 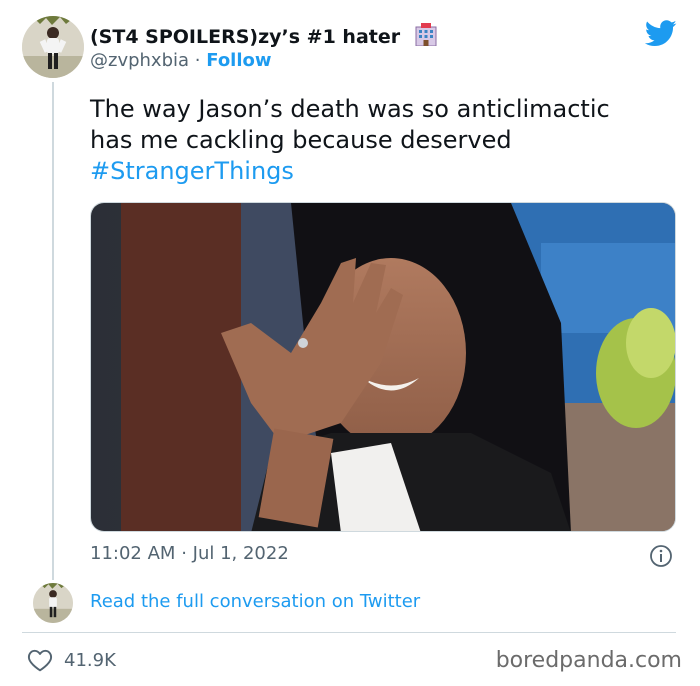 I want to click on display-name-text: (ST4 SPOILERS)zy’s #1 hater, so click(x=245, y=37).